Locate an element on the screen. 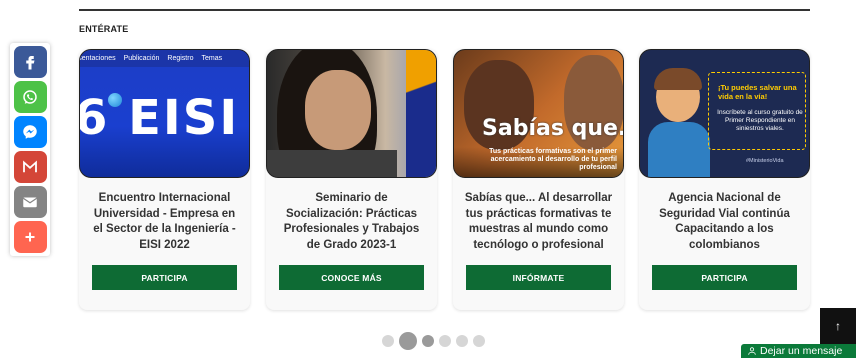 The width and height of the screenshot is (856, 358). messenger-icon is located at coordinates (30, 132).